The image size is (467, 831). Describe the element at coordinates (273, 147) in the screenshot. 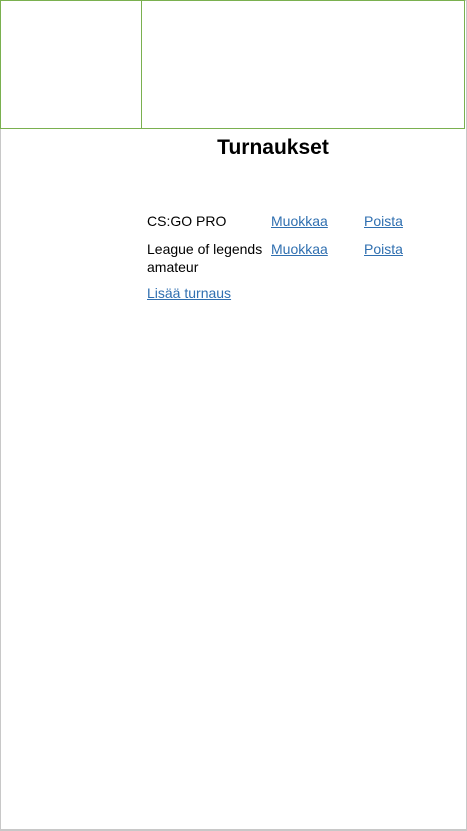

I see `page-title: Turnaukset` at that location.